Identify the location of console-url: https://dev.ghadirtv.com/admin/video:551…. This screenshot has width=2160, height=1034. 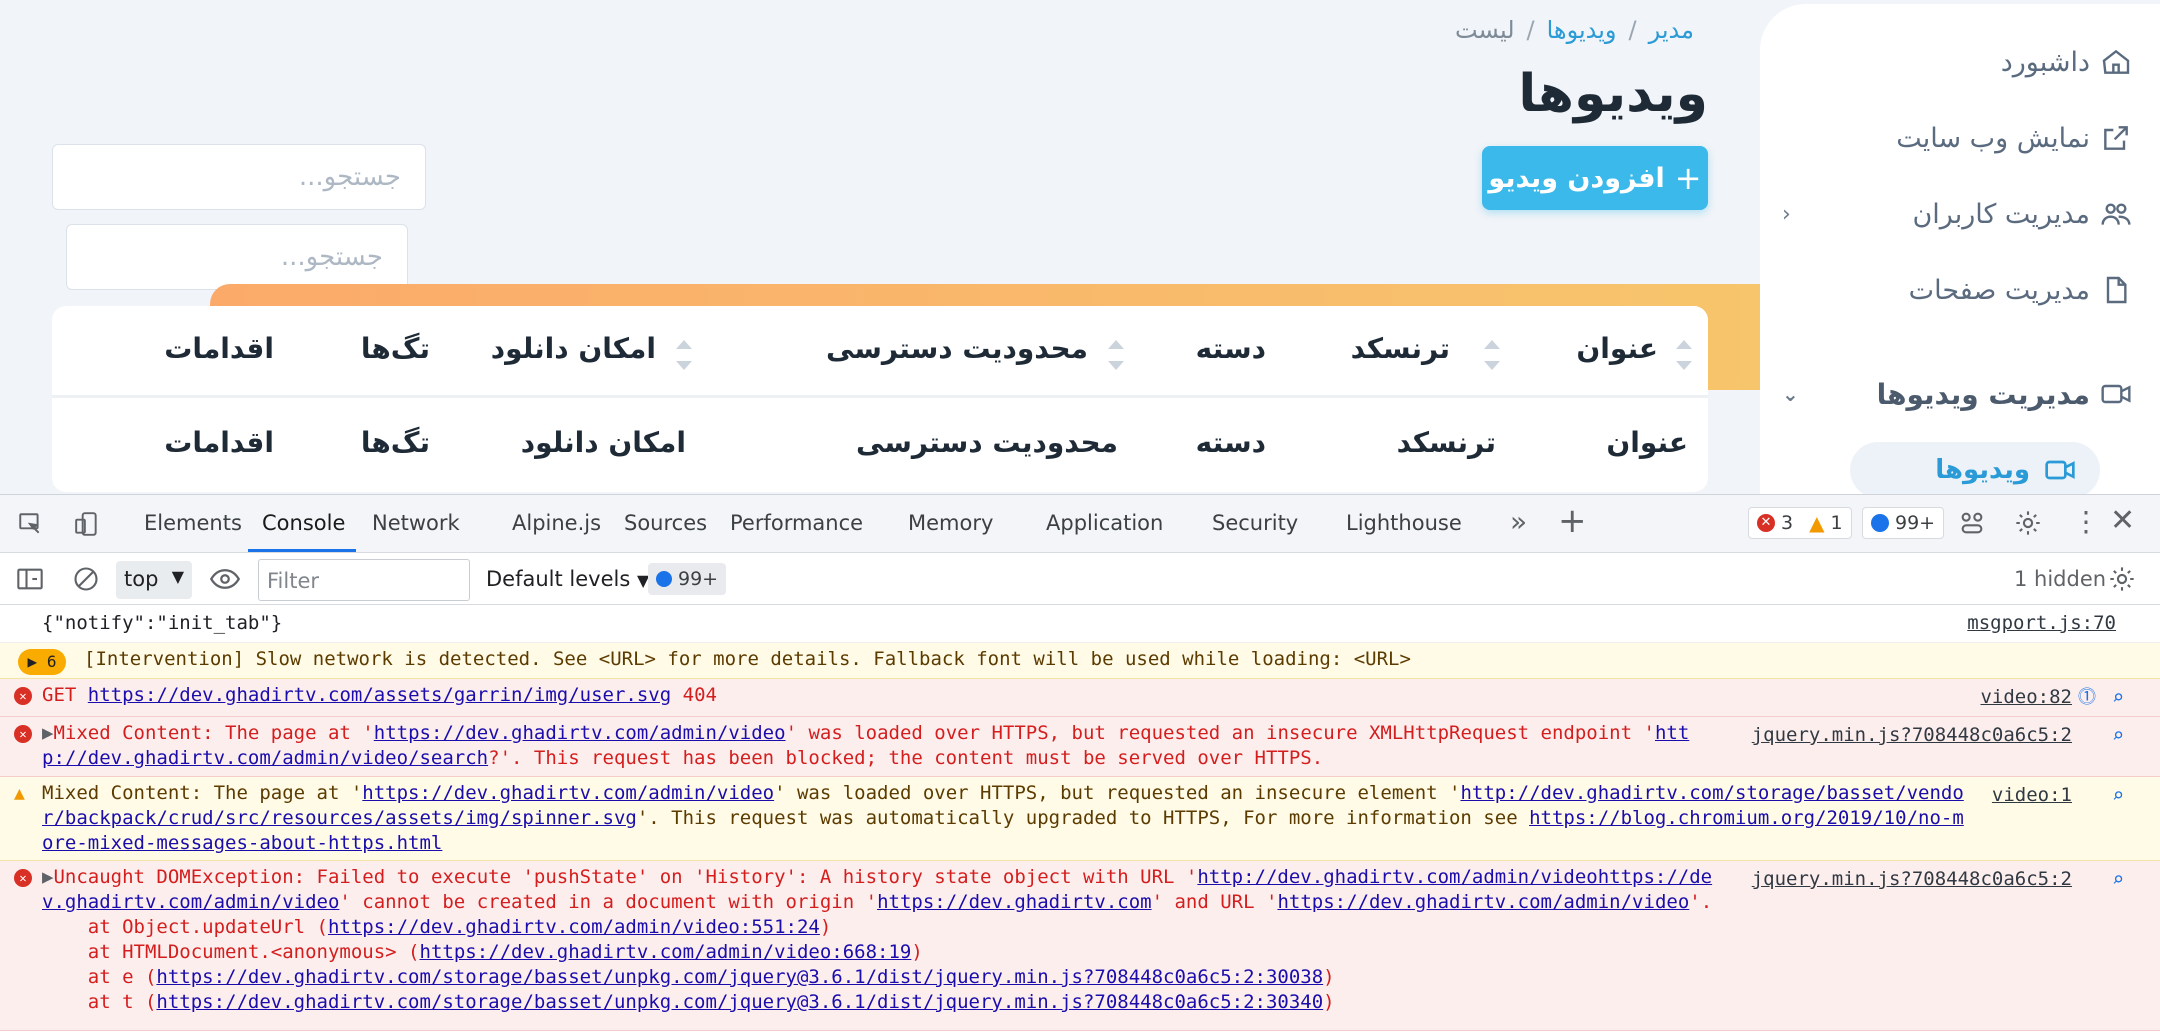
(574, 927).